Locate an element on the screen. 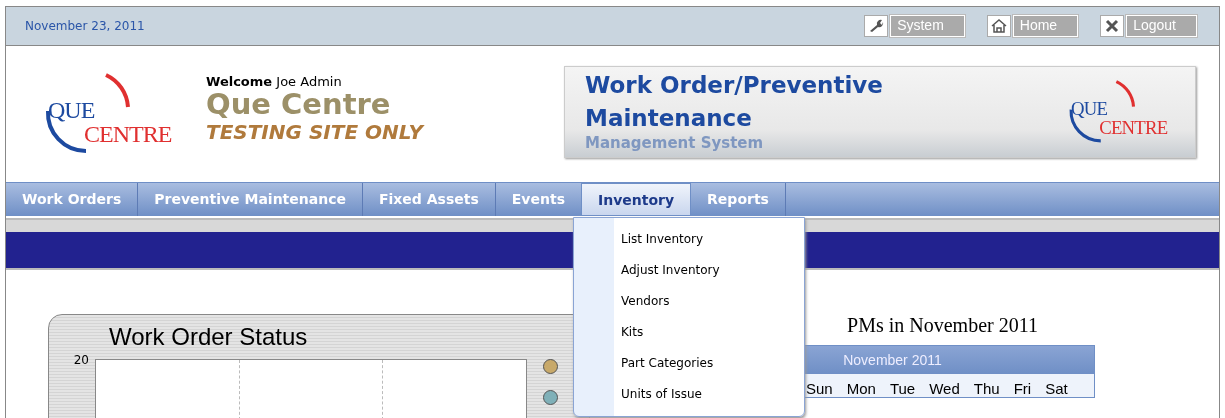 This screenshot has height=418, width=1225. nav-tab: Preventive Maintenance is located at coordinates (250, 199).